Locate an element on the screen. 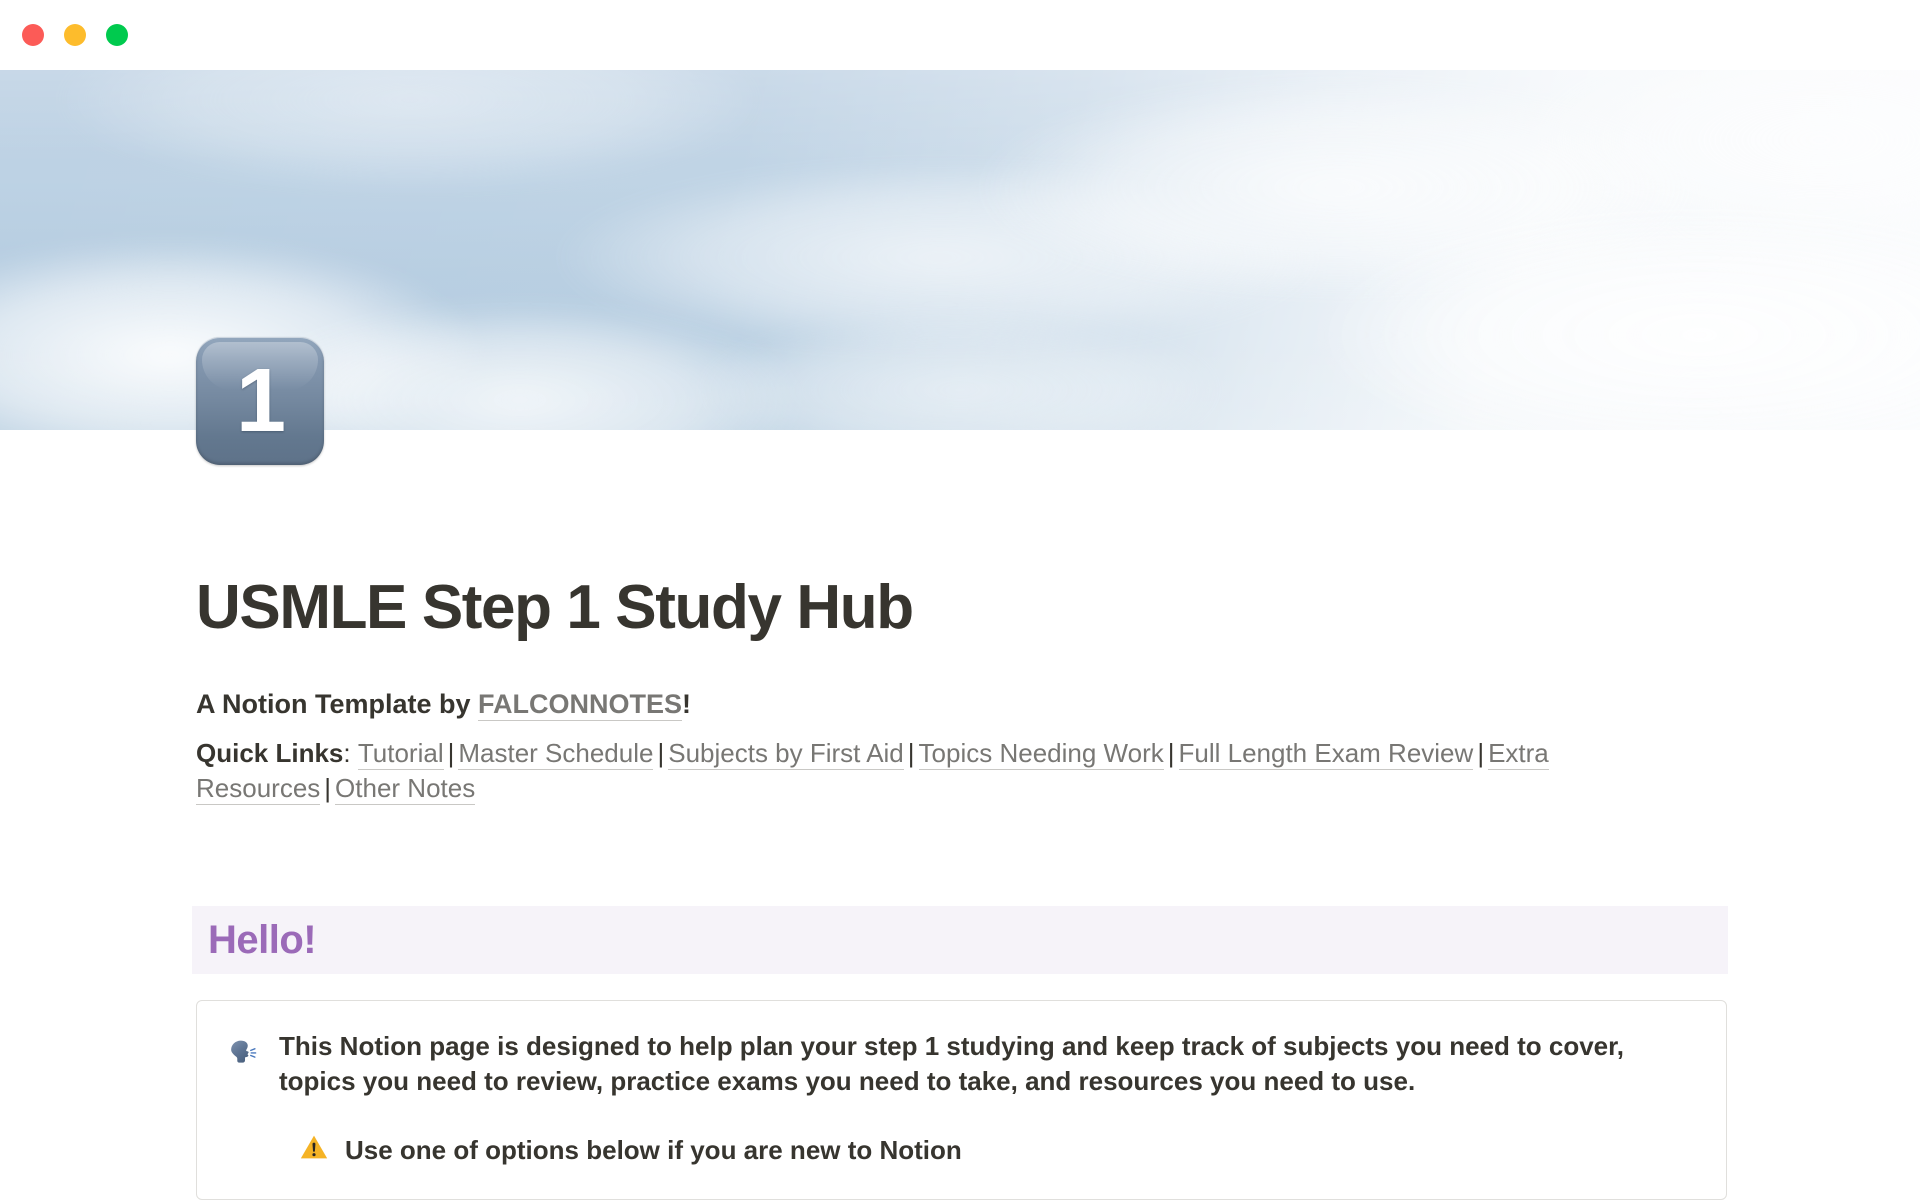 The image size is (1920, 1200). quick-link-master-schedule: Master Schedule is located at coordinates (556, 754).